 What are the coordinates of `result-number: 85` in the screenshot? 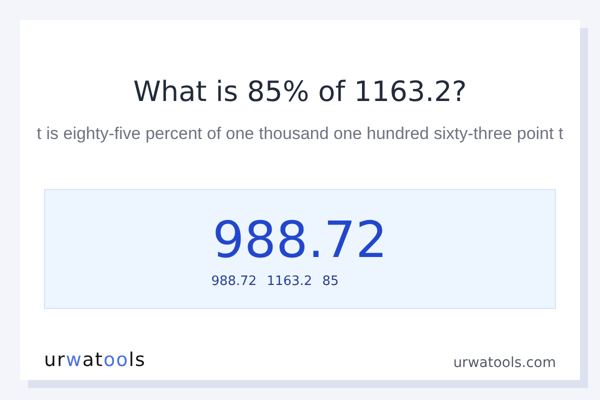 It's located at (330, 281).